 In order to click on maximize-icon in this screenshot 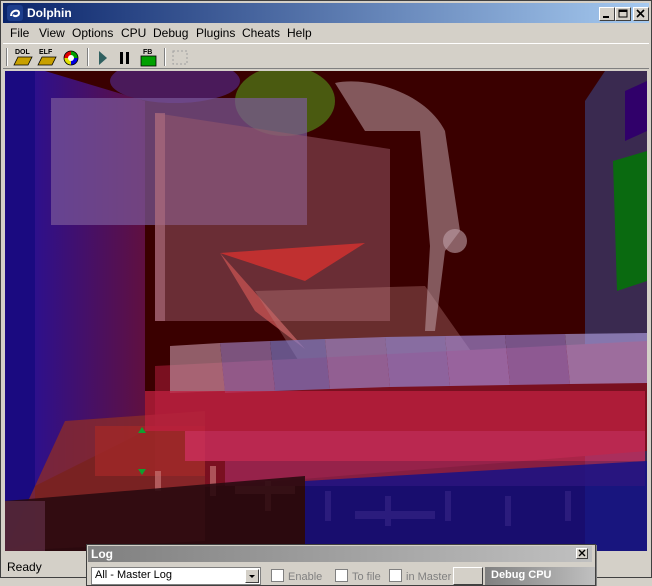, I will do `click(623, 13)`.